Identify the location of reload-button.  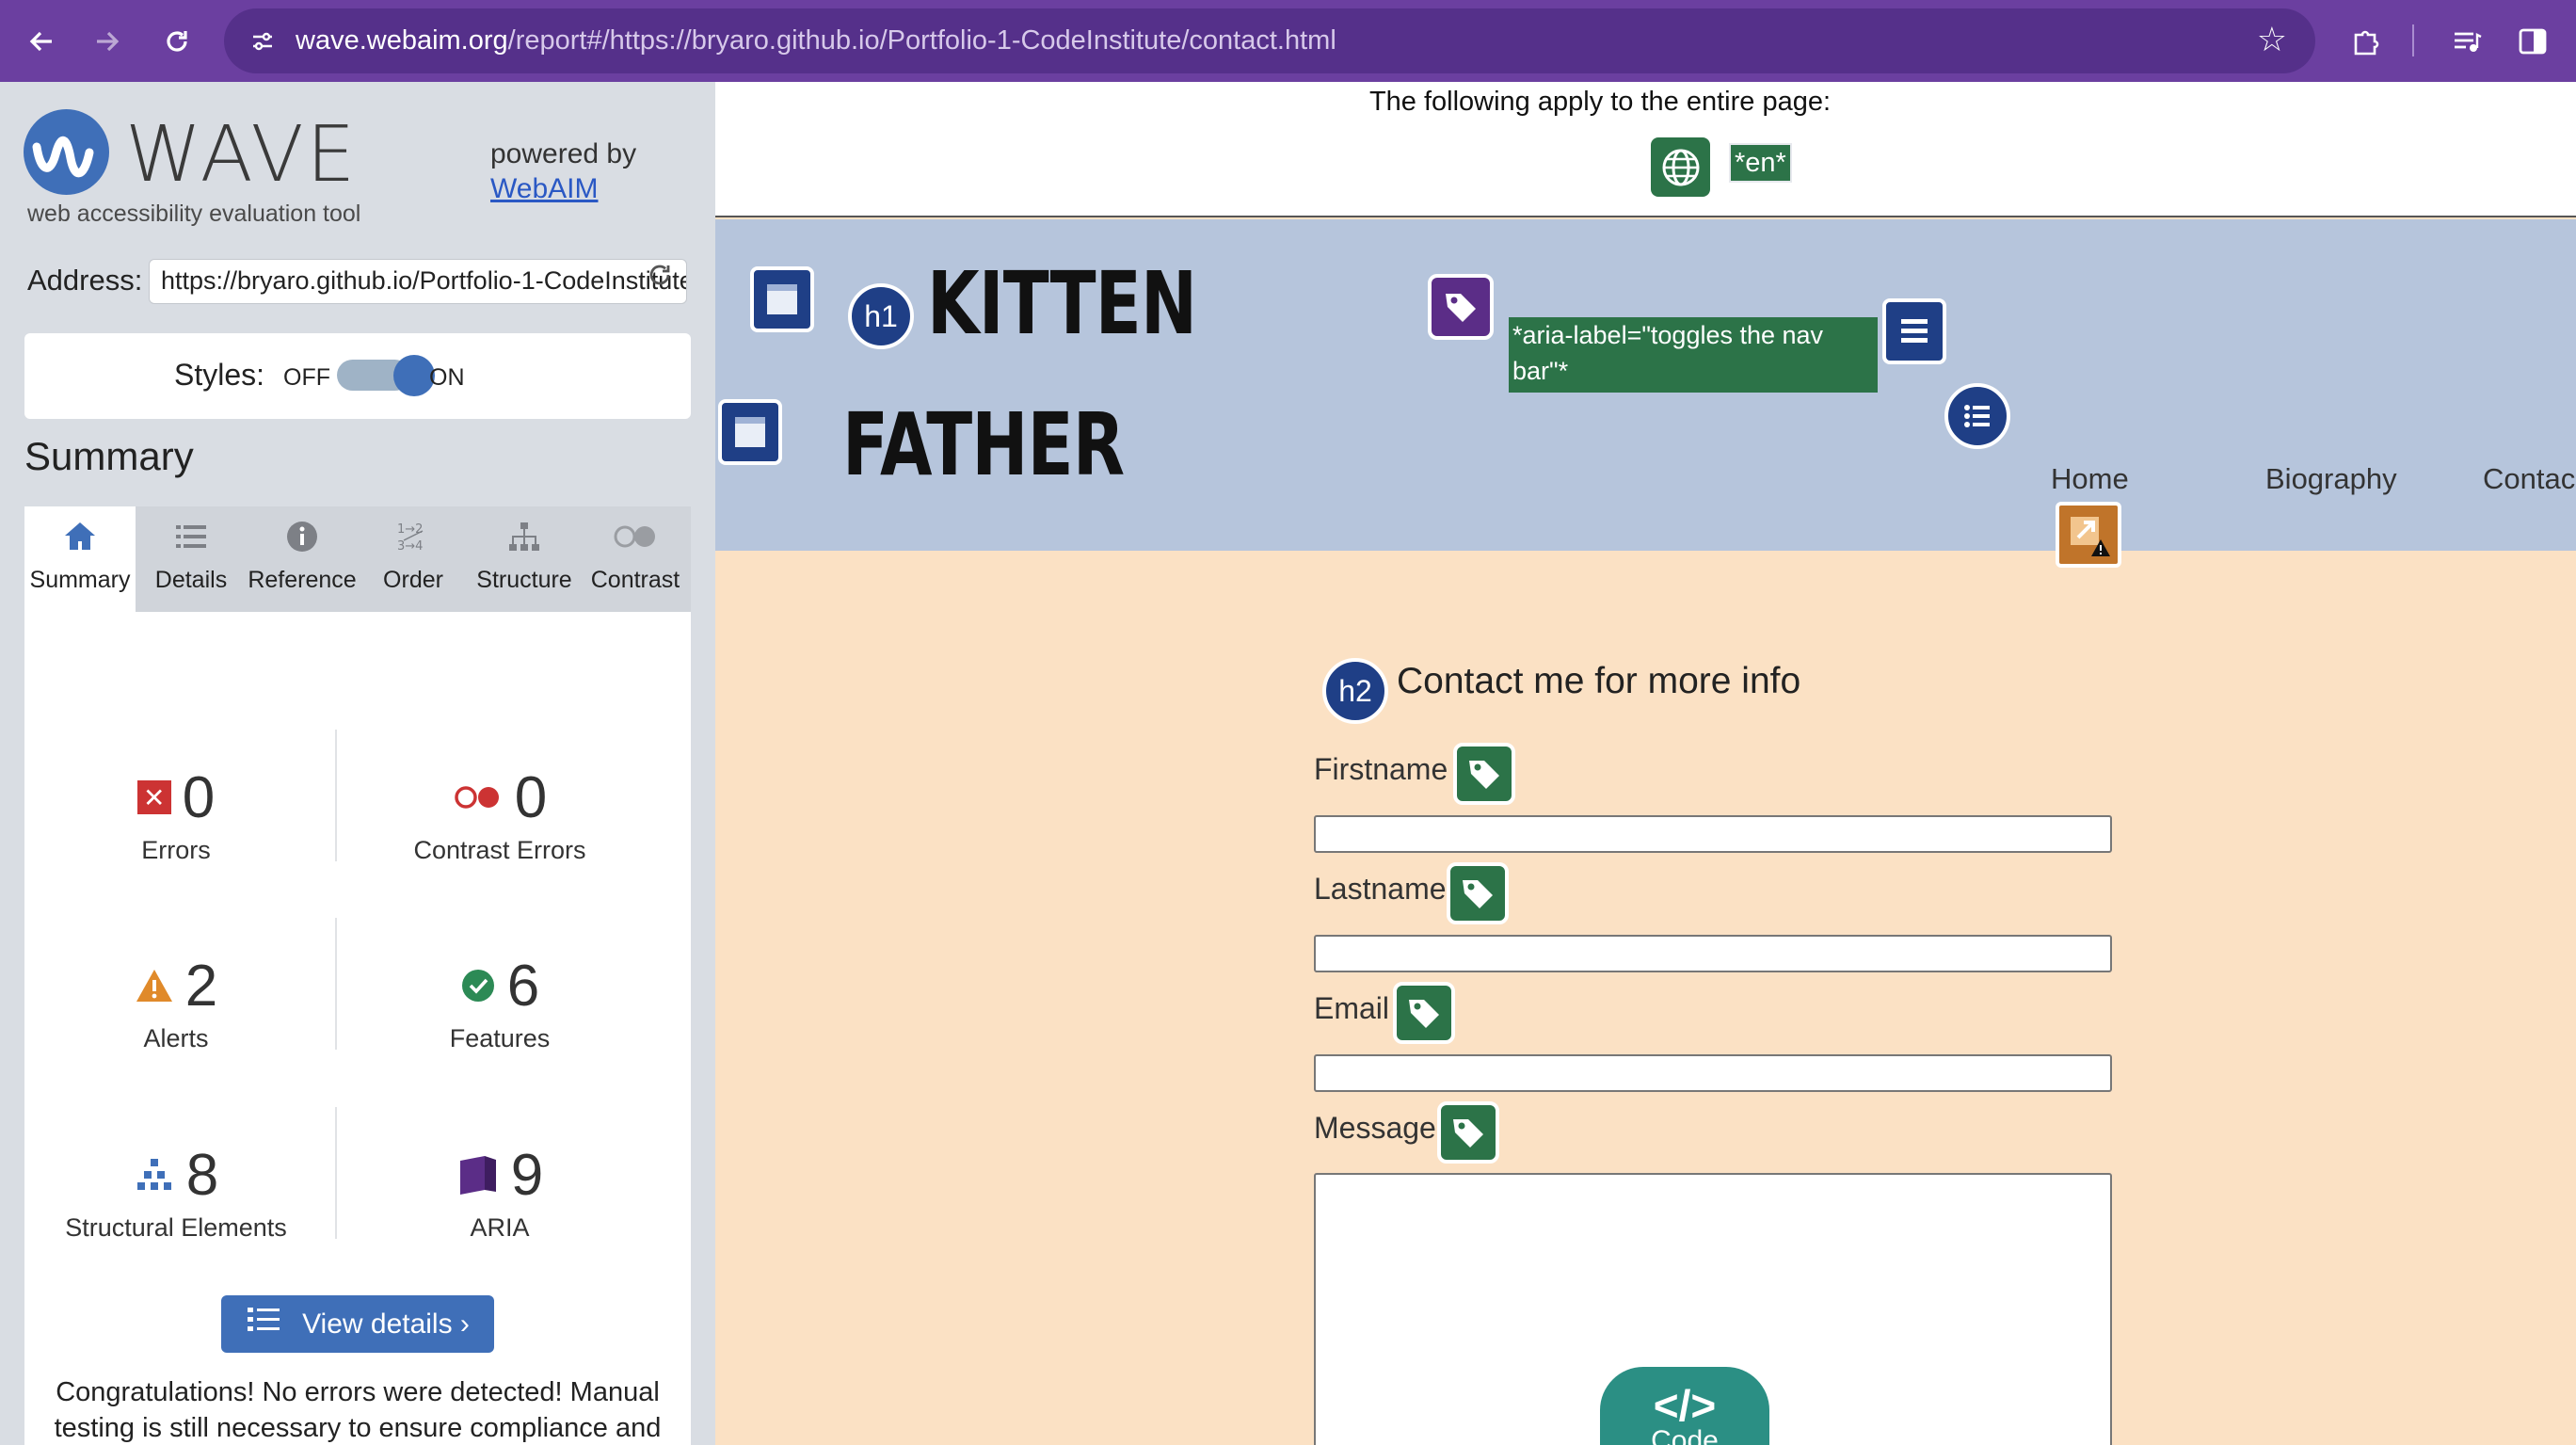
(176, 42).